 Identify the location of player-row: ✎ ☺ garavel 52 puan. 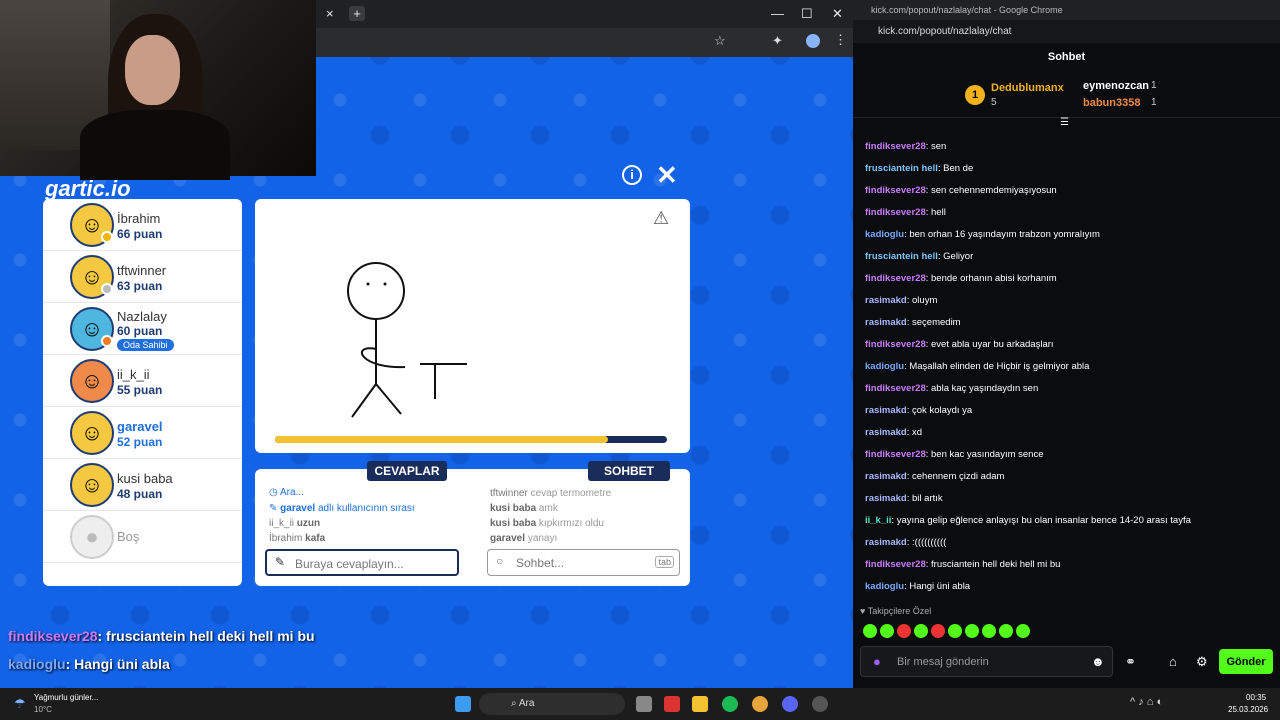
(142, 433).